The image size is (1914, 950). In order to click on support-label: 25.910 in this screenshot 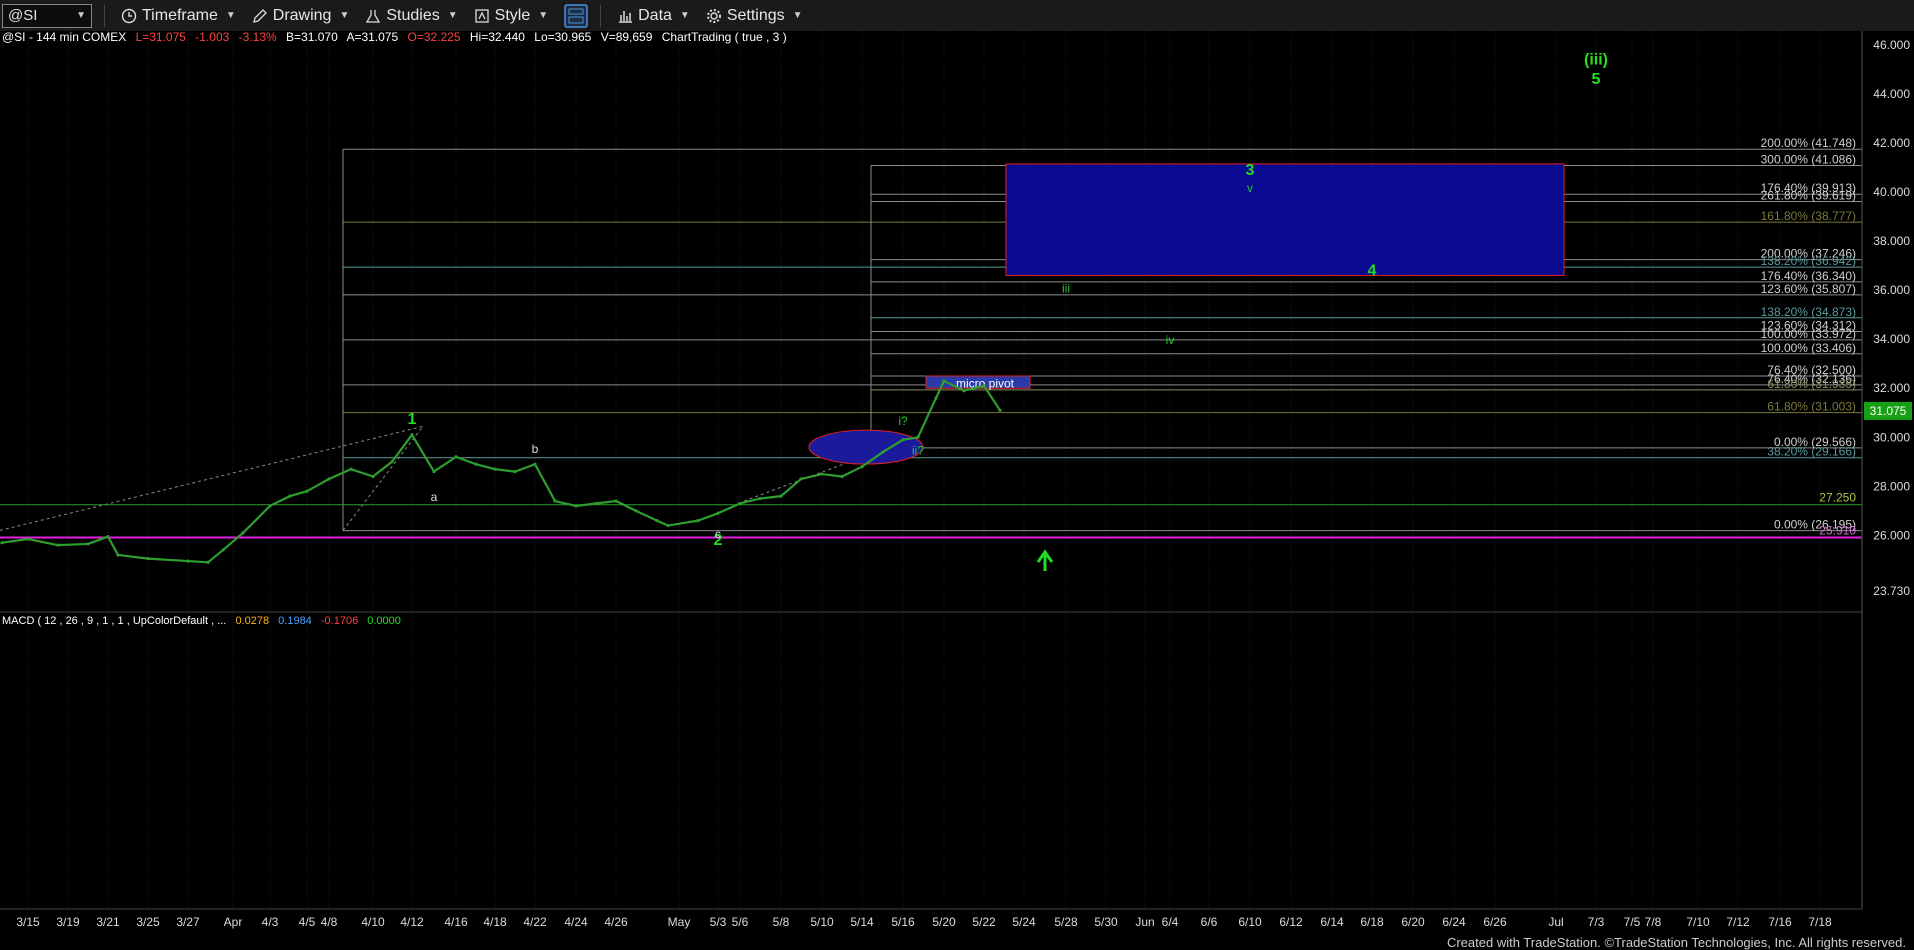, I will do `click(1837, 531)`.